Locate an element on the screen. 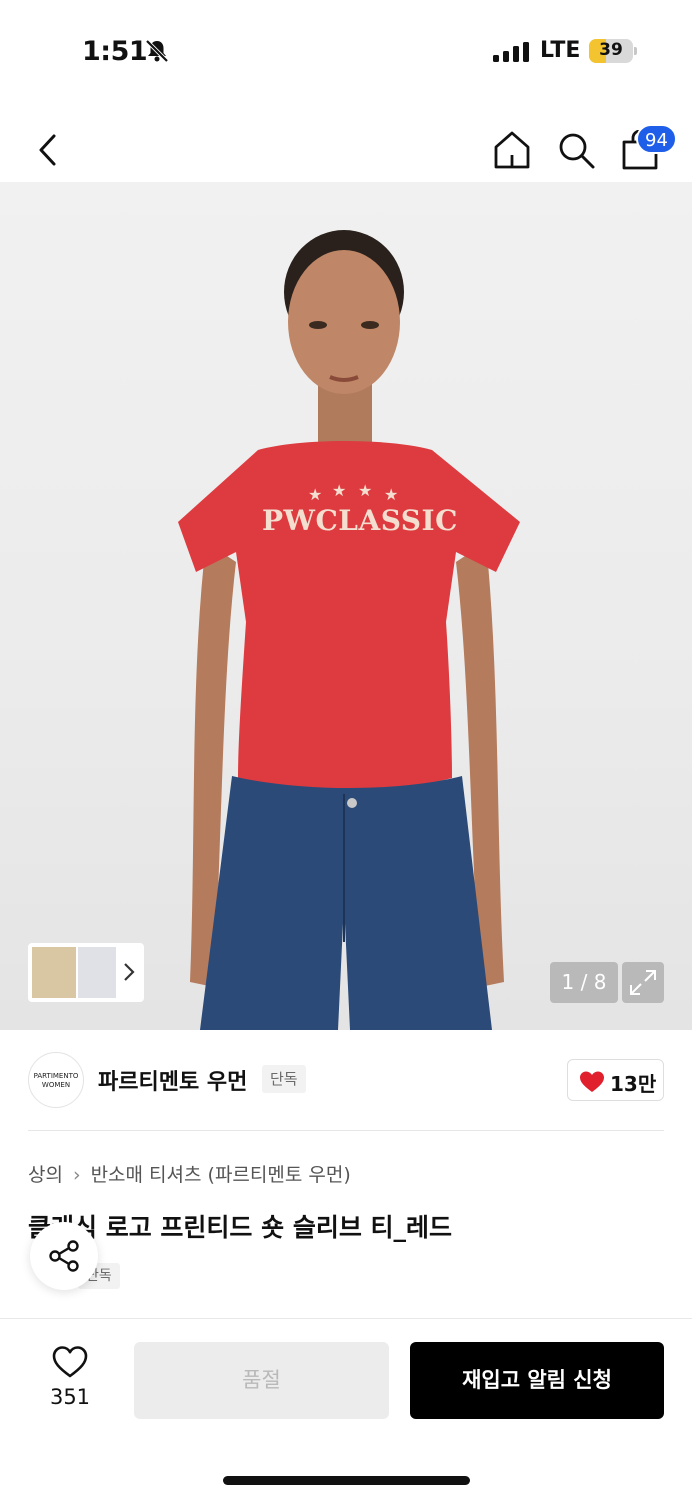  expand-image-button is located at coordinates (643, 982).